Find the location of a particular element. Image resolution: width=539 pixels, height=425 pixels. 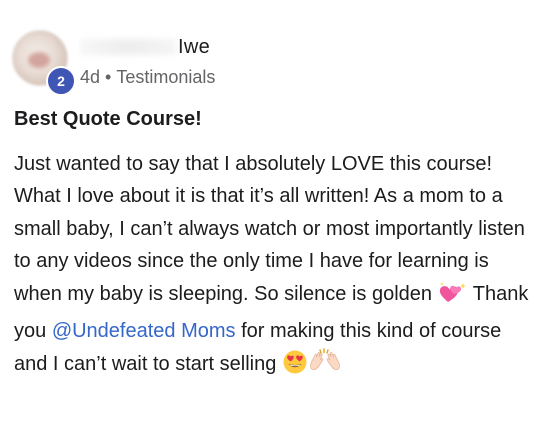

author-name: Iwe is located at coordinates (145, 47).